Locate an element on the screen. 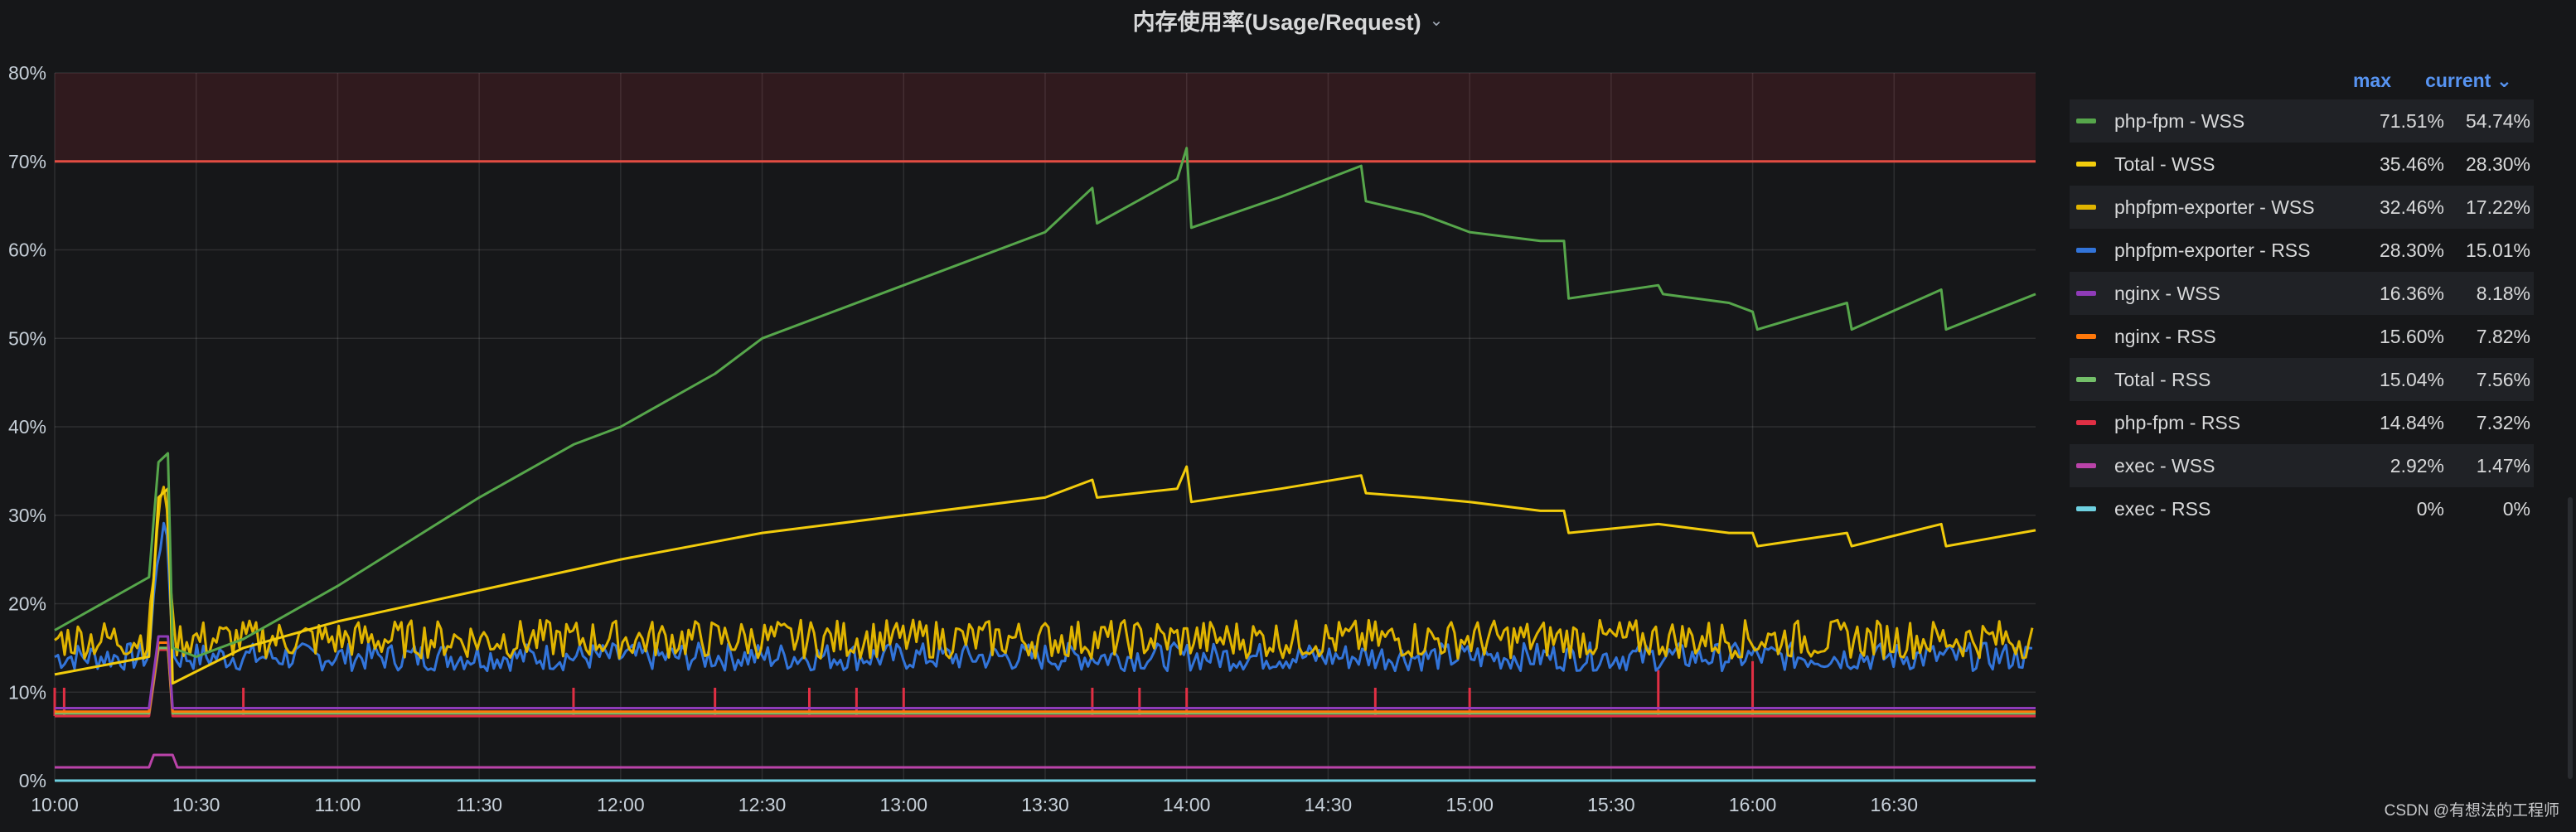 The width and height of the screenshot is (2576, 832). legend-item-name: Total - RSS is located at coordinates (2162, 379).